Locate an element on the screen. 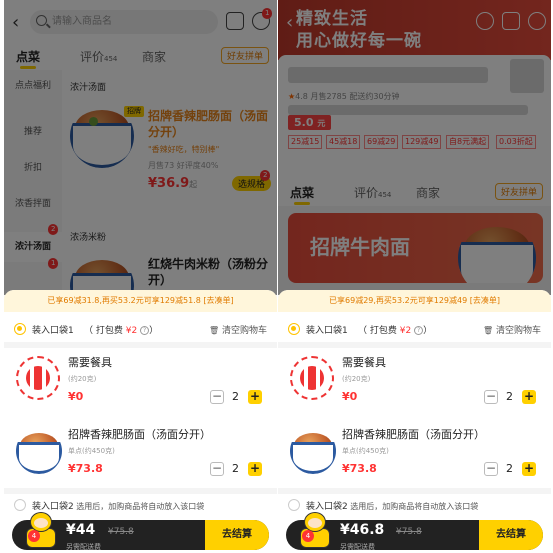 The height and width of the screenshot is (553, 553). total-price: ¥44 is located at coordinates (81, 530).